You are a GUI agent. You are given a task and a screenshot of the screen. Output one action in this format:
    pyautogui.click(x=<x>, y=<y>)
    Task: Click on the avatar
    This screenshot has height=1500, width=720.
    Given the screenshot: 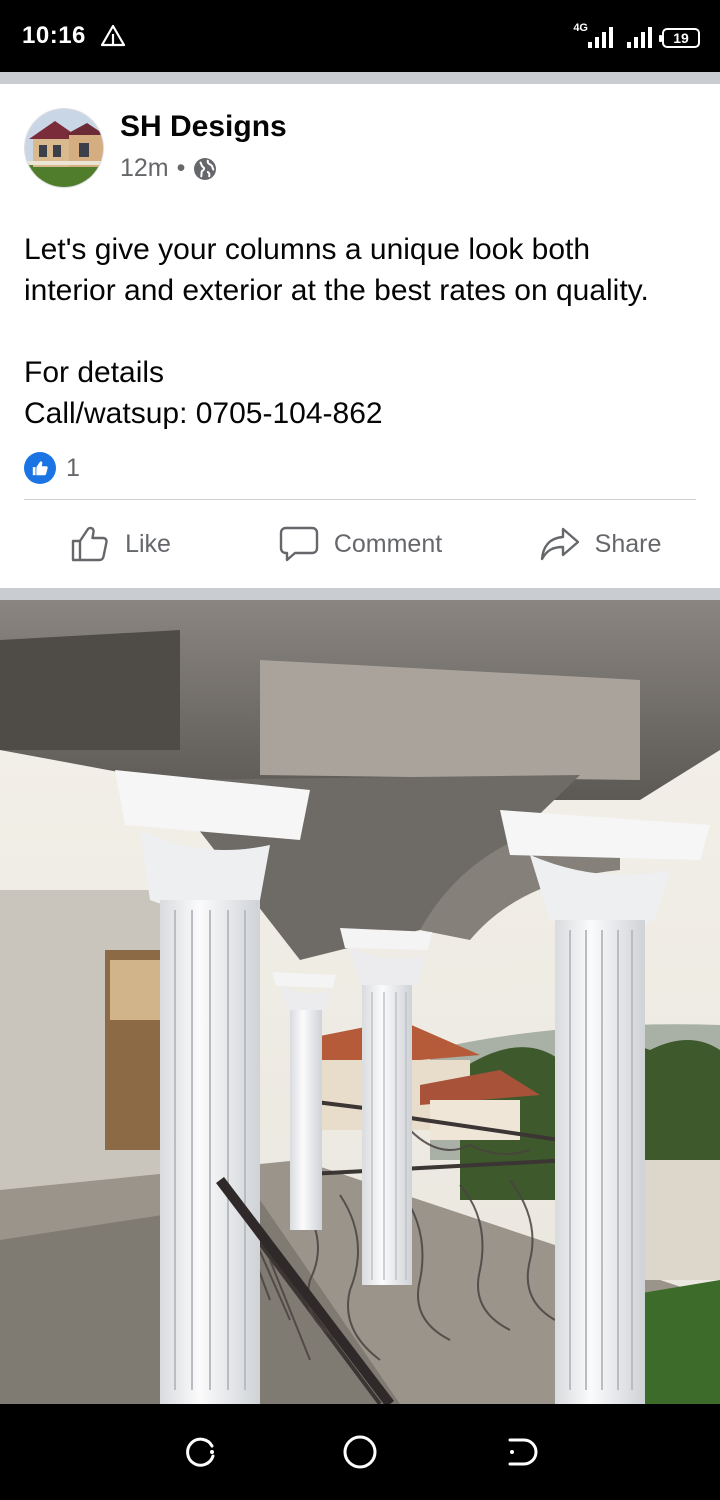 What is the action you would take?
    pyautogui.click(x=64, y=148)
    